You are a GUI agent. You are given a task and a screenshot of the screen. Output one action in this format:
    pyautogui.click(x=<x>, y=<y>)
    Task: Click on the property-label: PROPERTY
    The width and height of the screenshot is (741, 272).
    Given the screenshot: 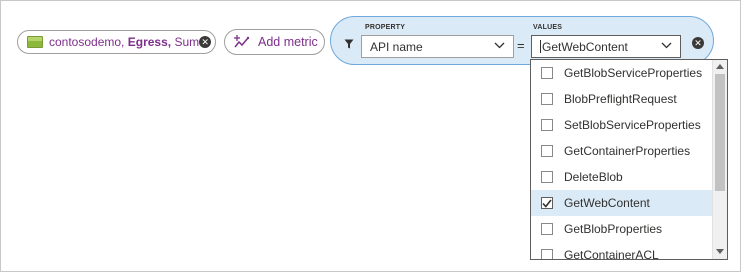 What is the action you would take?
    pyautogui.click(x=385, y=27)
    